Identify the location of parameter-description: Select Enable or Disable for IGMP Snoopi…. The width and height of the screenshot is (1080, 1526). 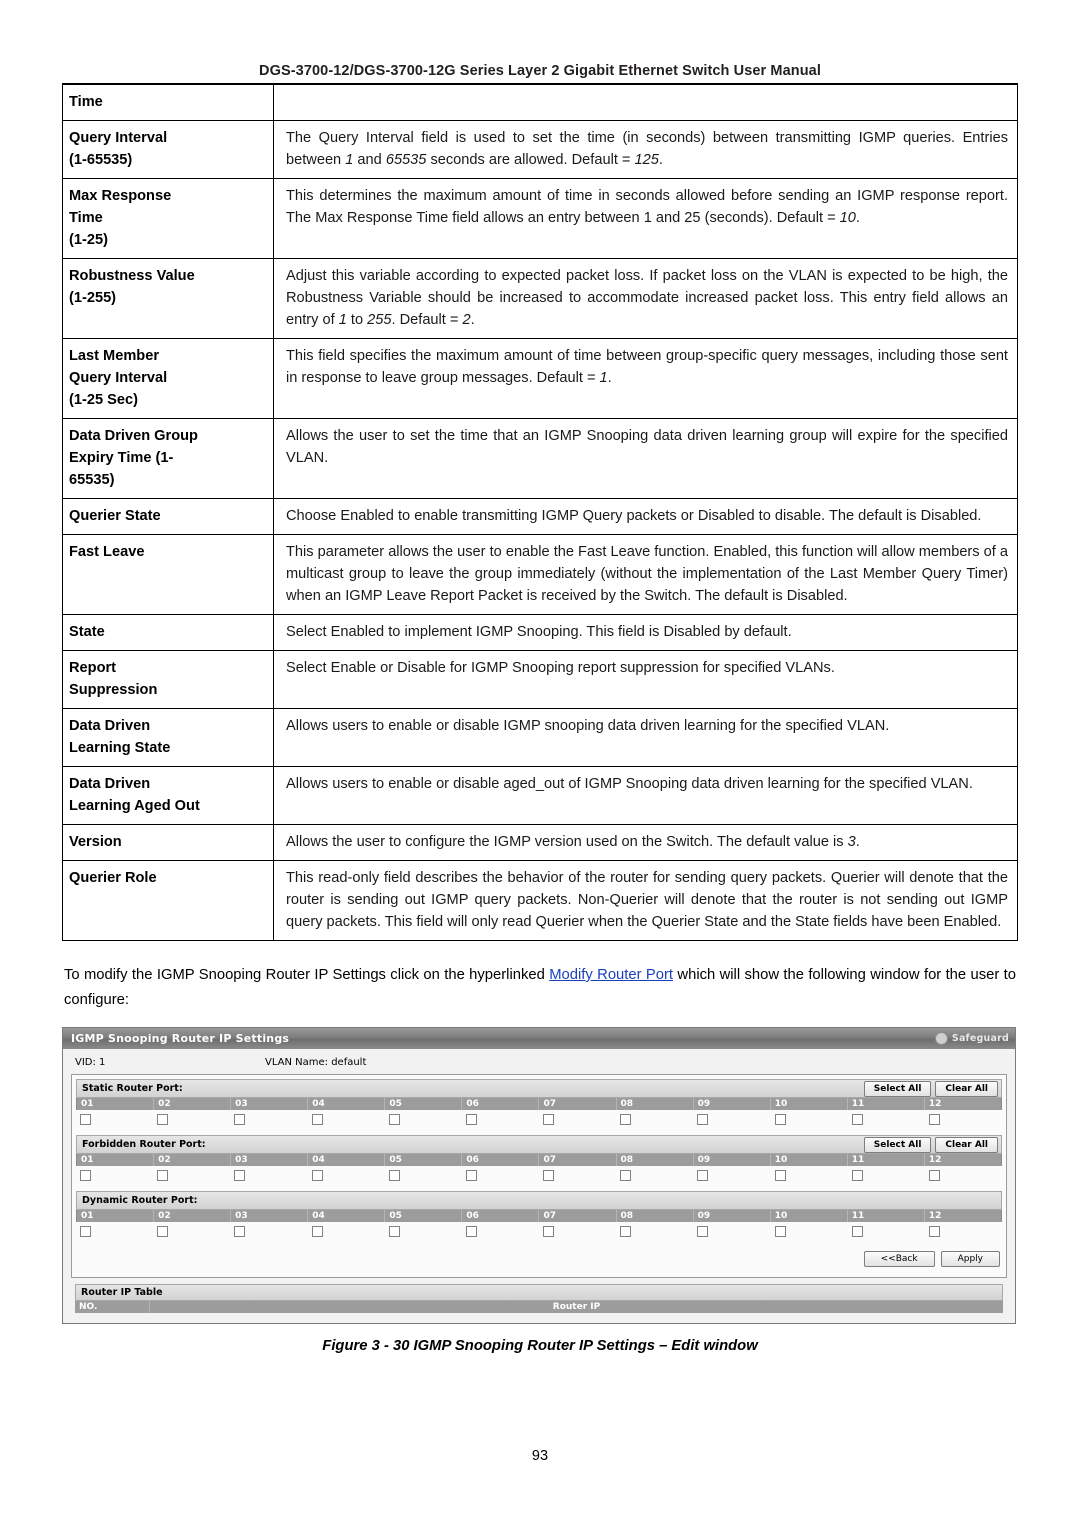
(645, 679).